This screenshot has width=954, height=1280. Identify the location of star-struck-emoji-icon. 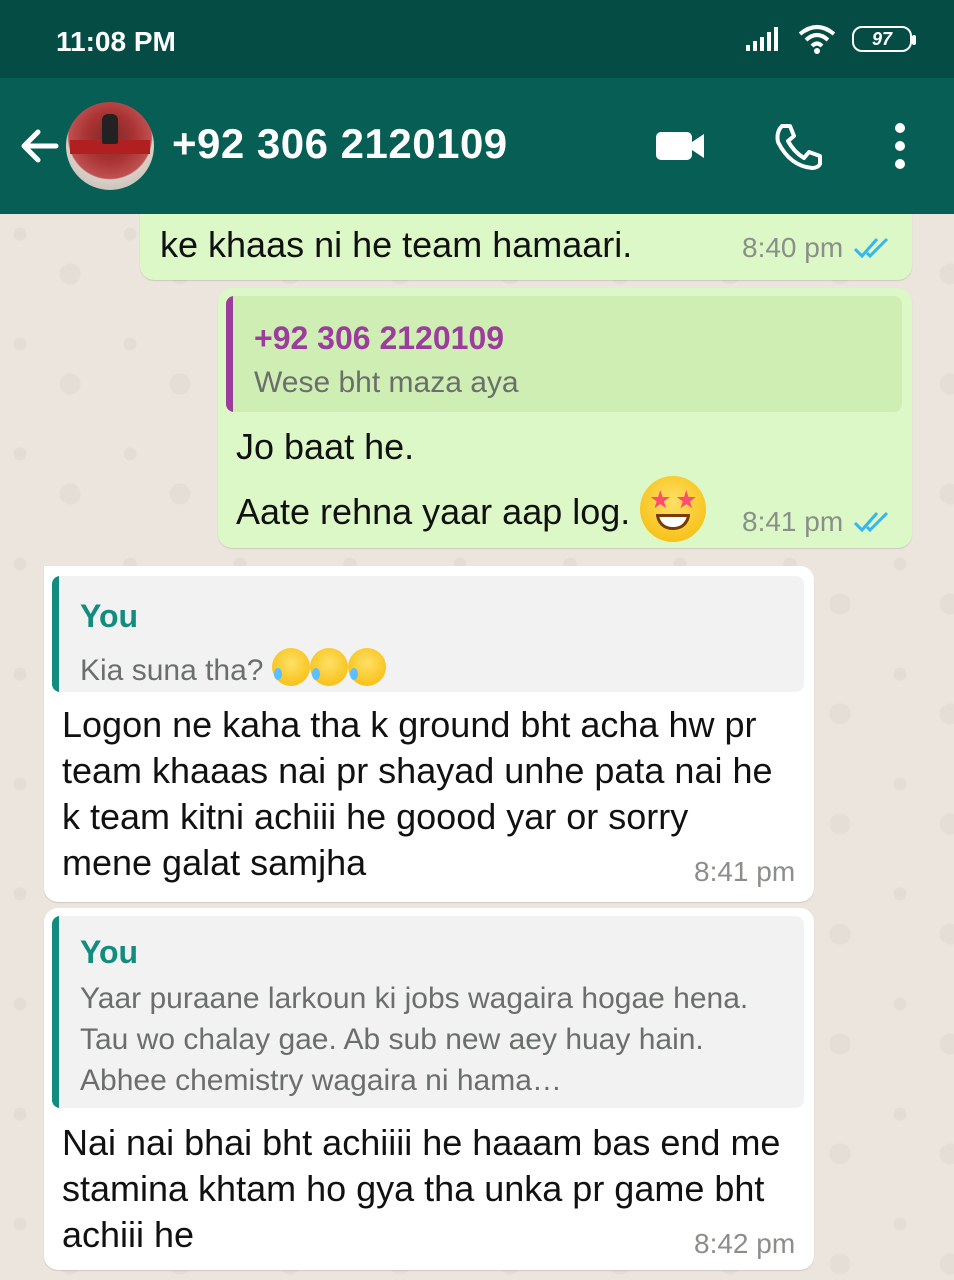
(673, 509).